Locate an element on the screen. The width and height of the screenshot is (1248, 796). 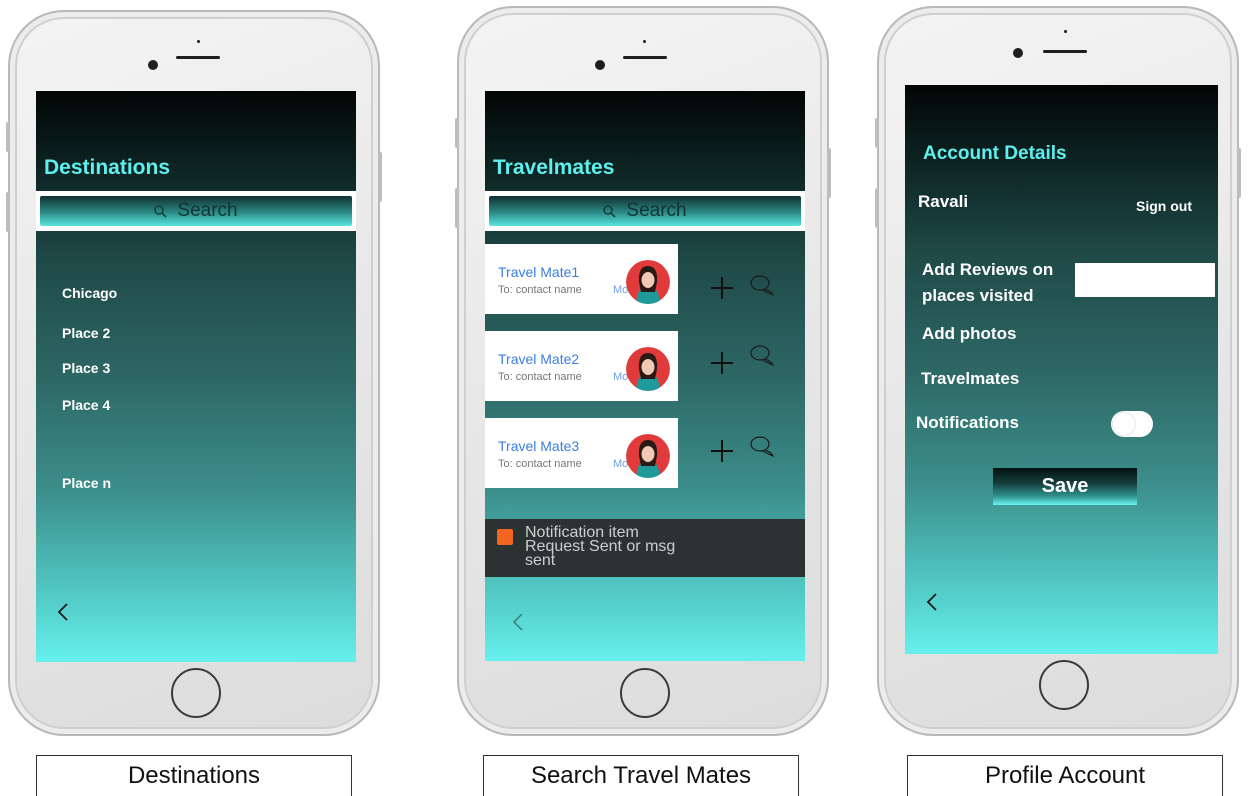
travel-mate-name: Travel Mate2 is located at coordinates (538, 359).